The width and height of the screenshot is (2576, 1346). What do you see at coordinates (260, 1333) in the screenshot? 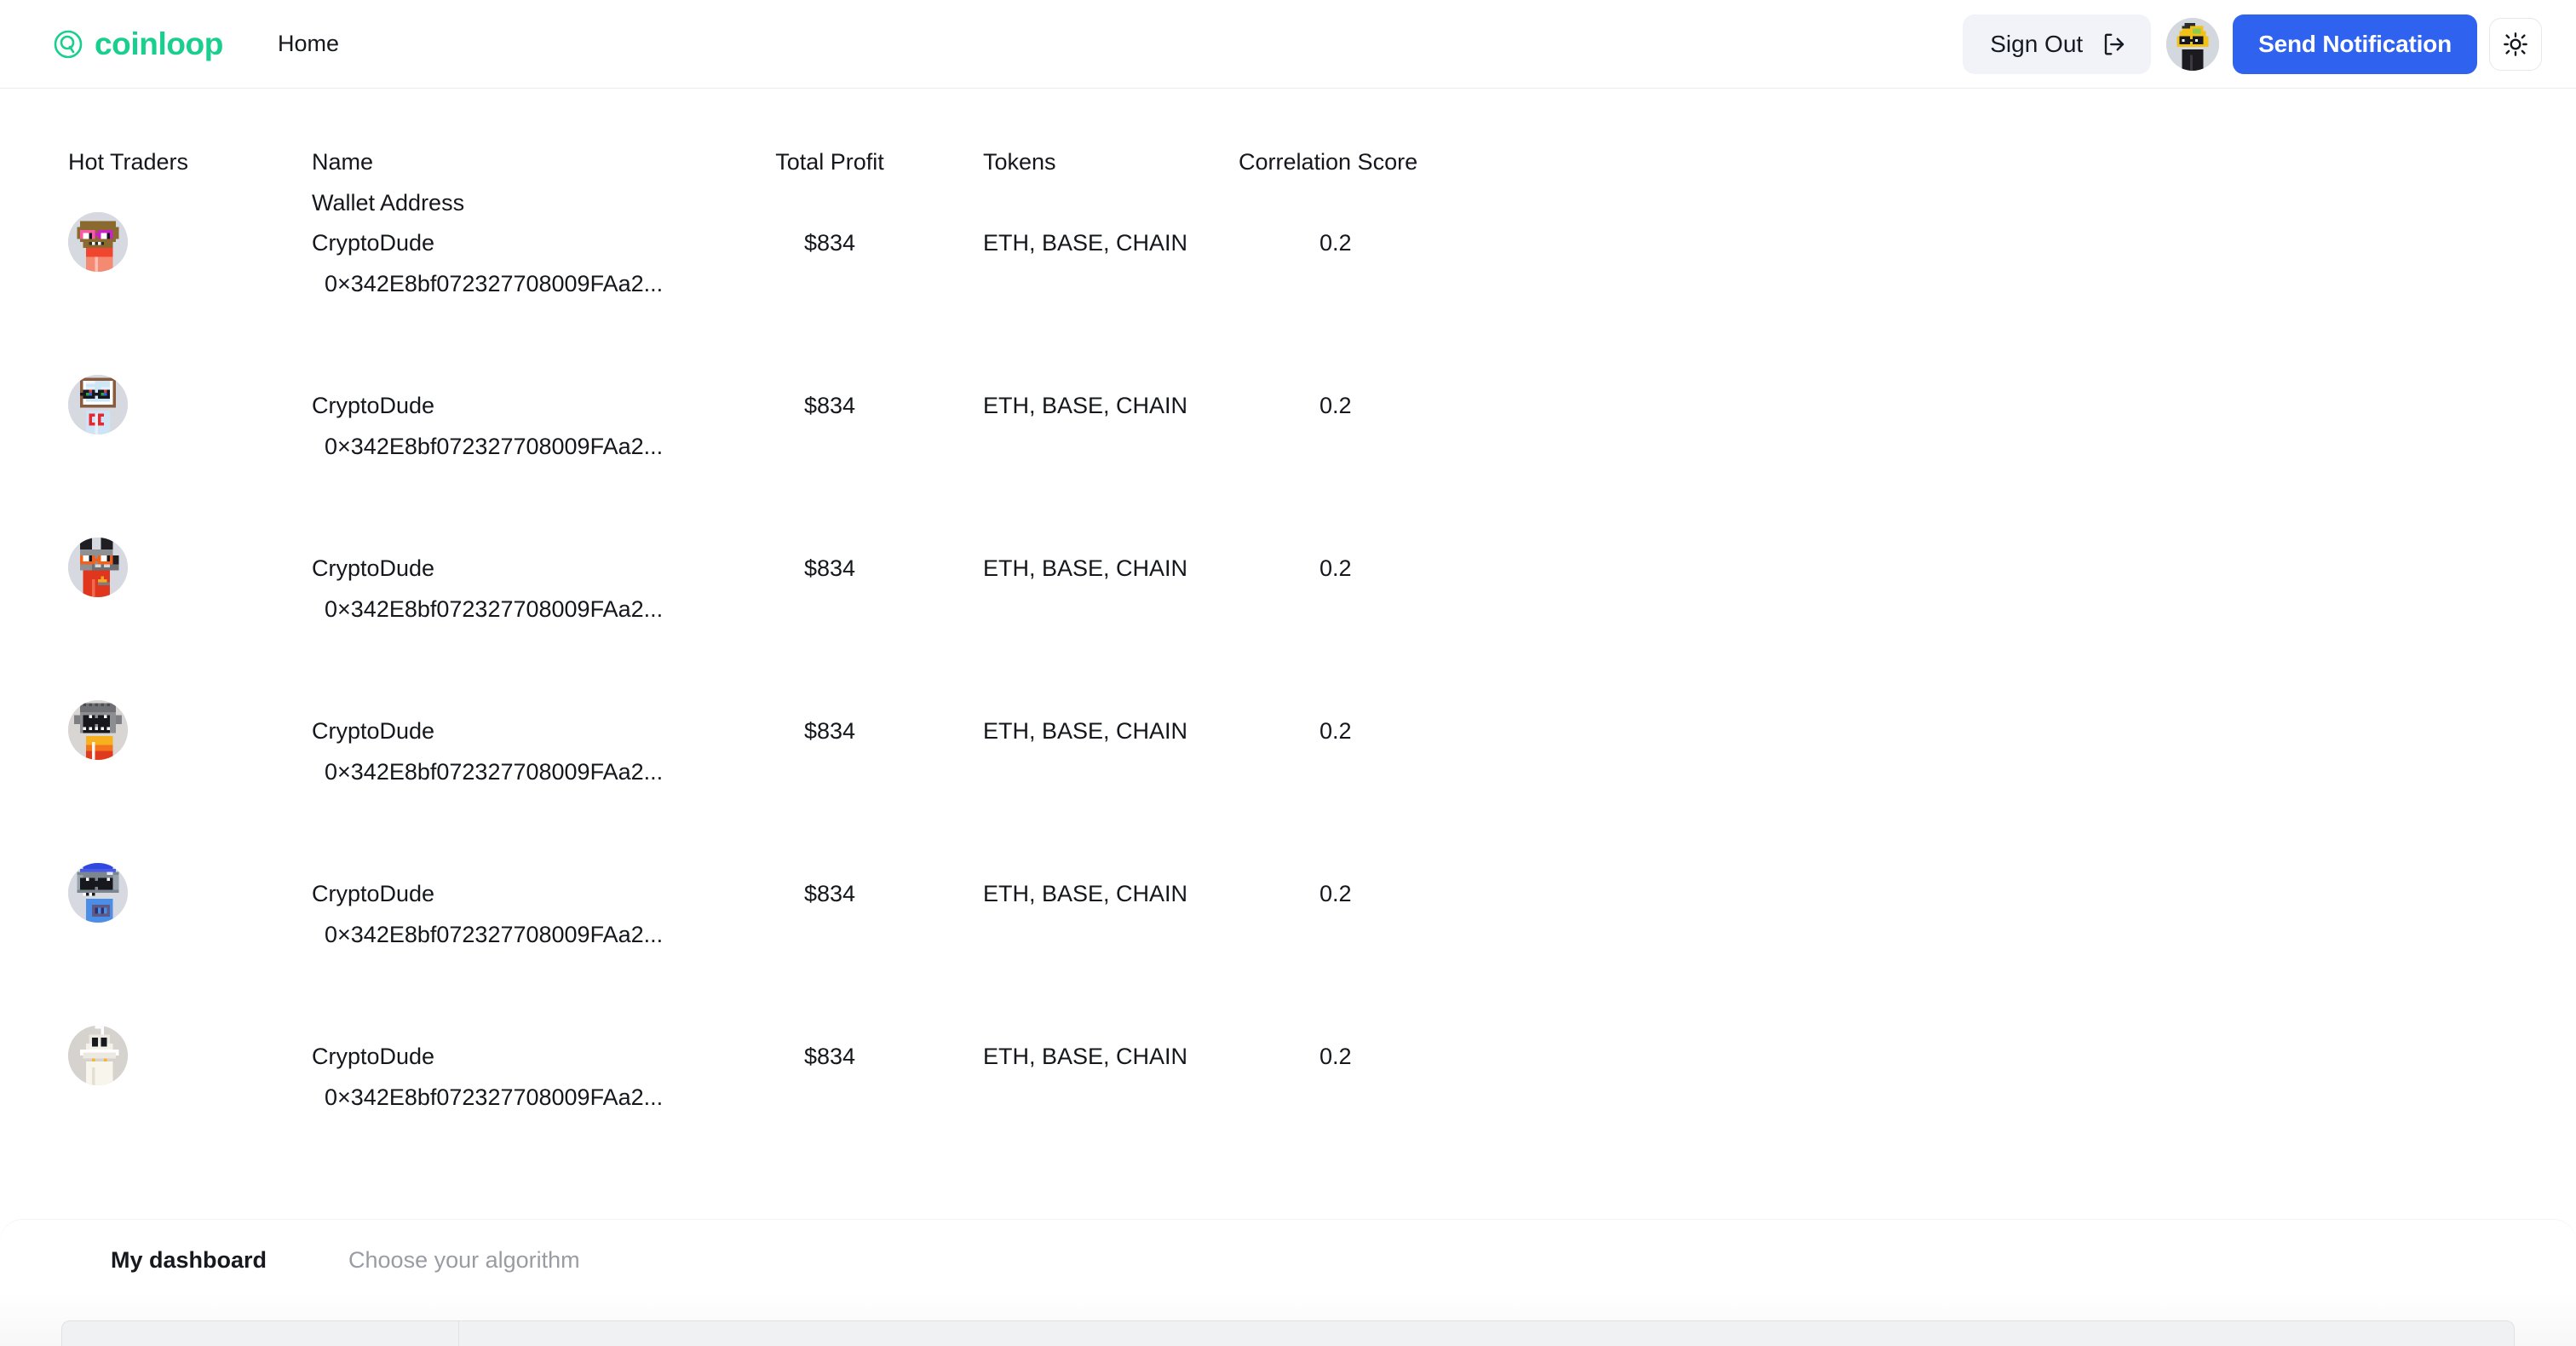
I see `subpanel-column-a` at bounding box center [260, 1333].